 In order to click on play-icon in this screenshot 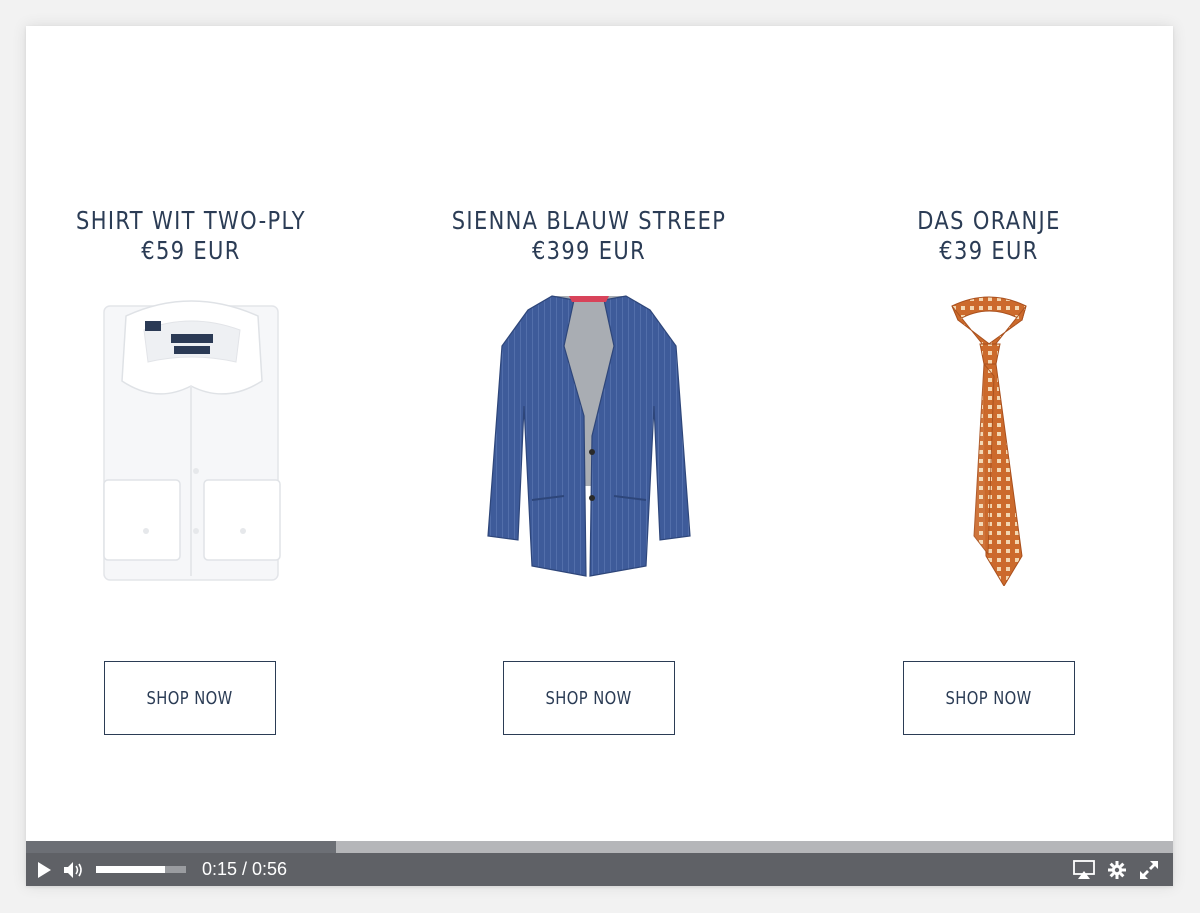, I will do `click(44, 869)`.